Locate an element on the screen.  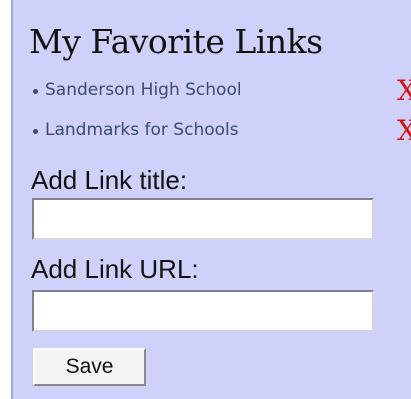
favorite-link-sanderson: Sanderson High School is located at coordinates (143, 90).